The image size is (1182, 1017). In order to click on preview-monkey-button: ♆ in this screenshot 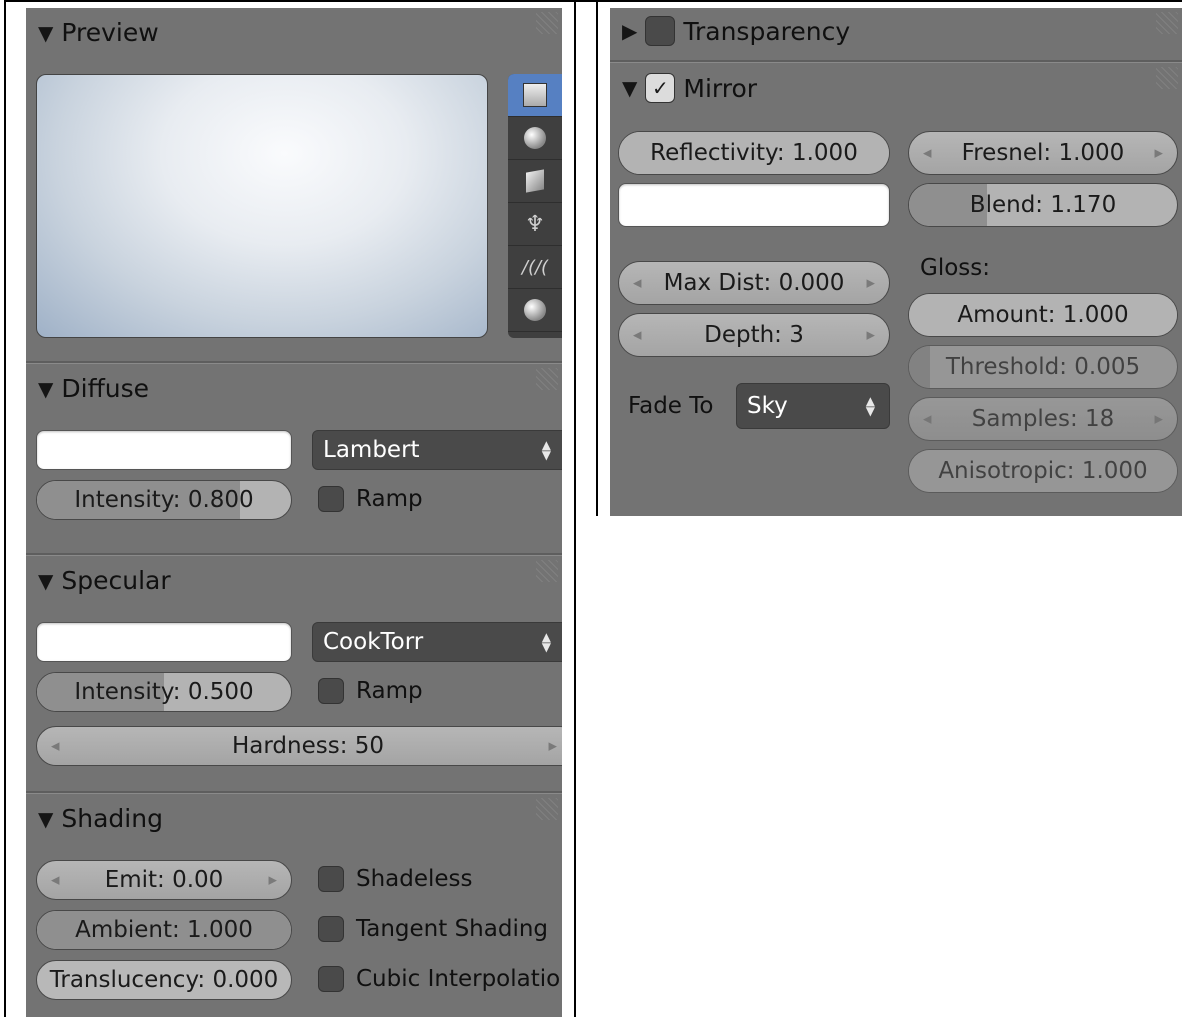, I will do `click(535, 224)`.